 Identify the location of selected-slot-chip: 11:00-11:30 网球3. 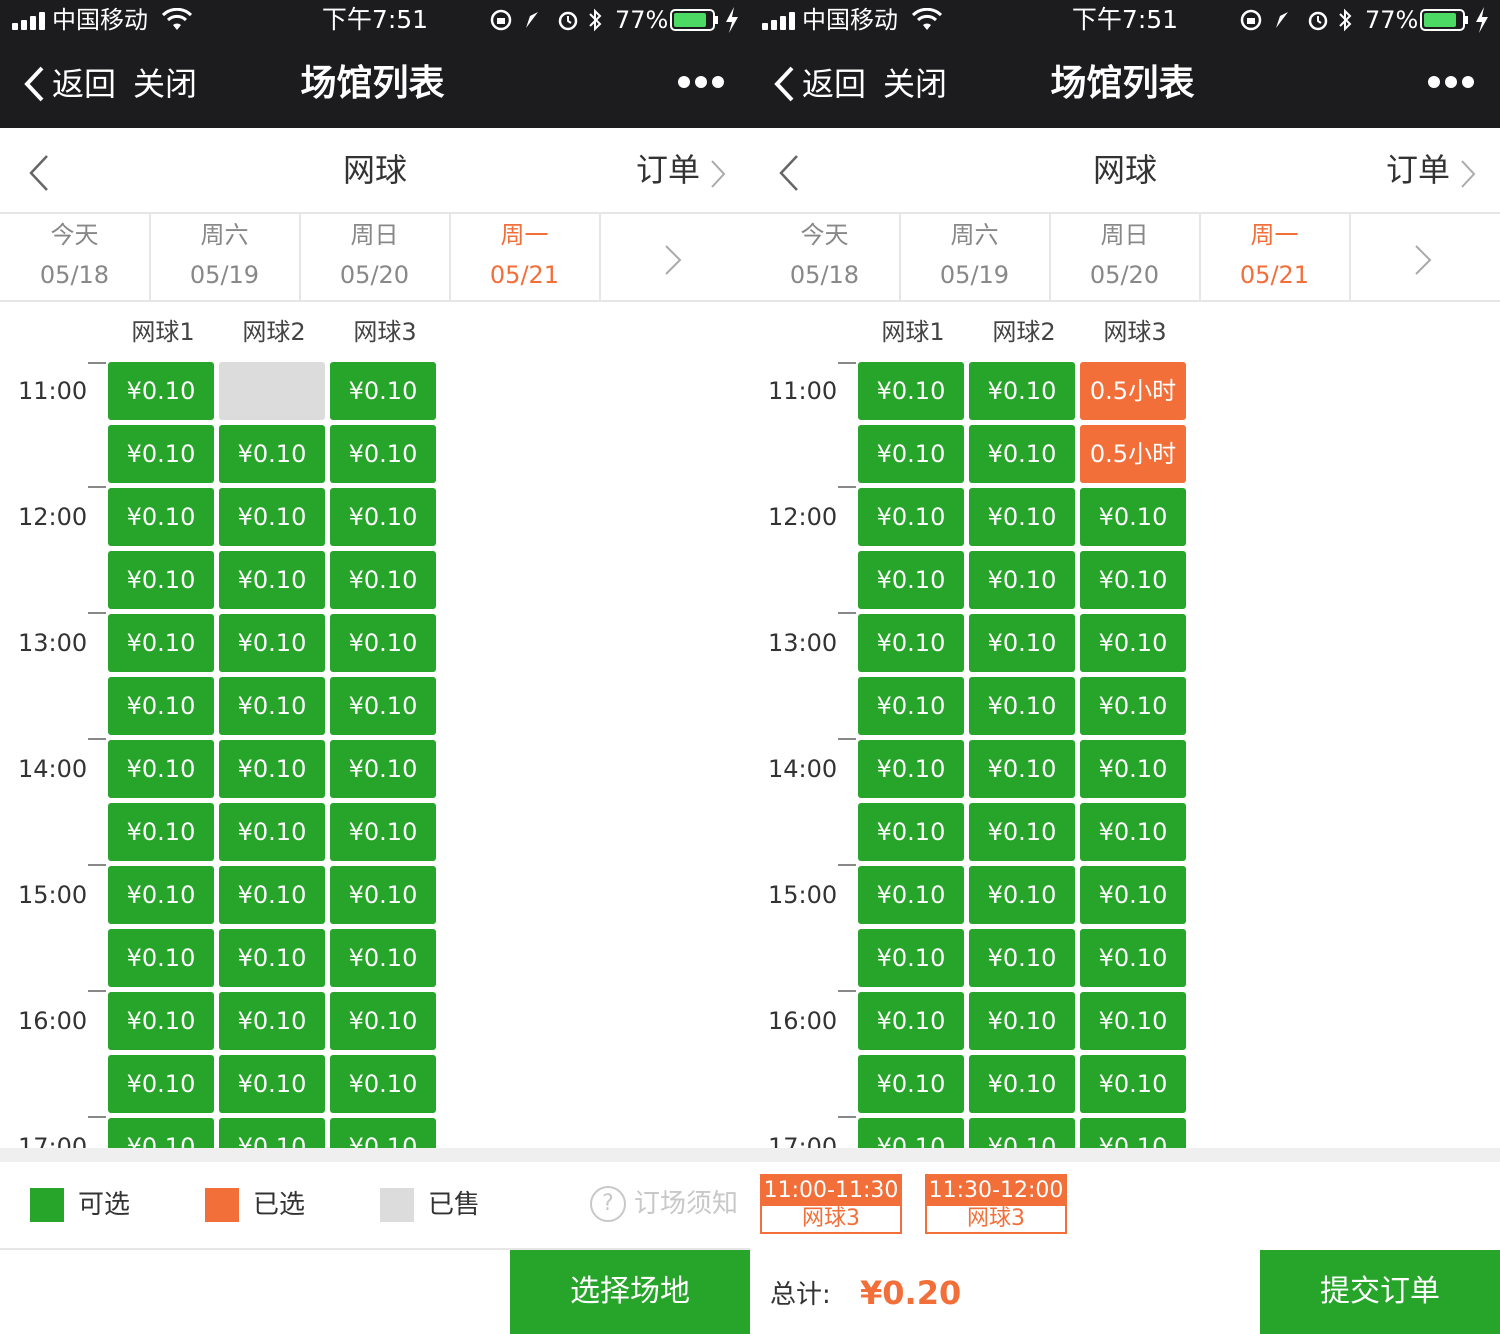
(831, 1204).